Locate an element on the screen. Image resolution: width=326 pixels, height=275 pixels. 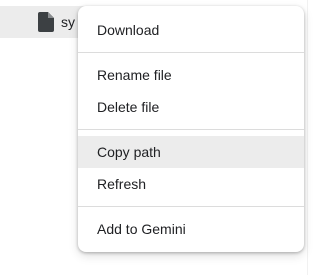
menu-item-refresh: Refresh is located at coordinates (191, 184).